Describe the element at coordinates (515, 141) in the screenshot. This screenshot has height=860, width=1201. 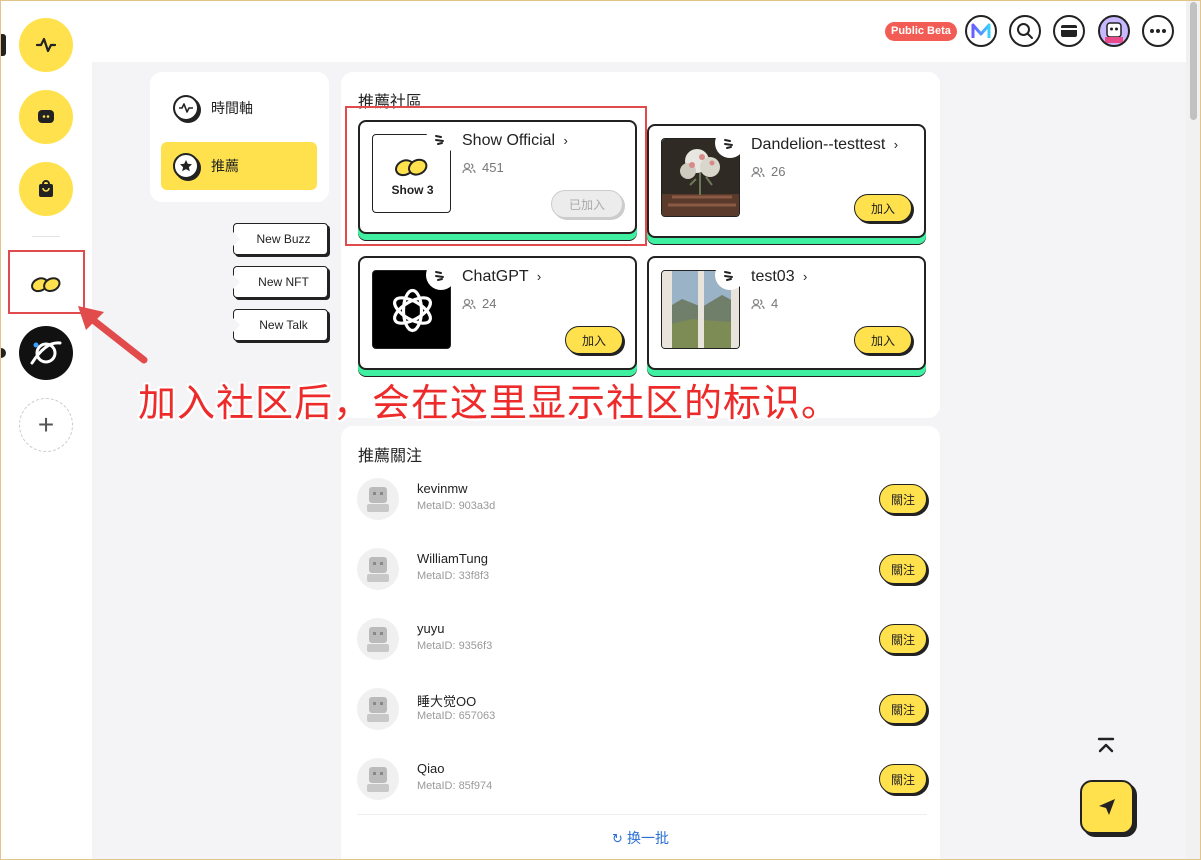
I see `community-name: Show Official ›` at that location.